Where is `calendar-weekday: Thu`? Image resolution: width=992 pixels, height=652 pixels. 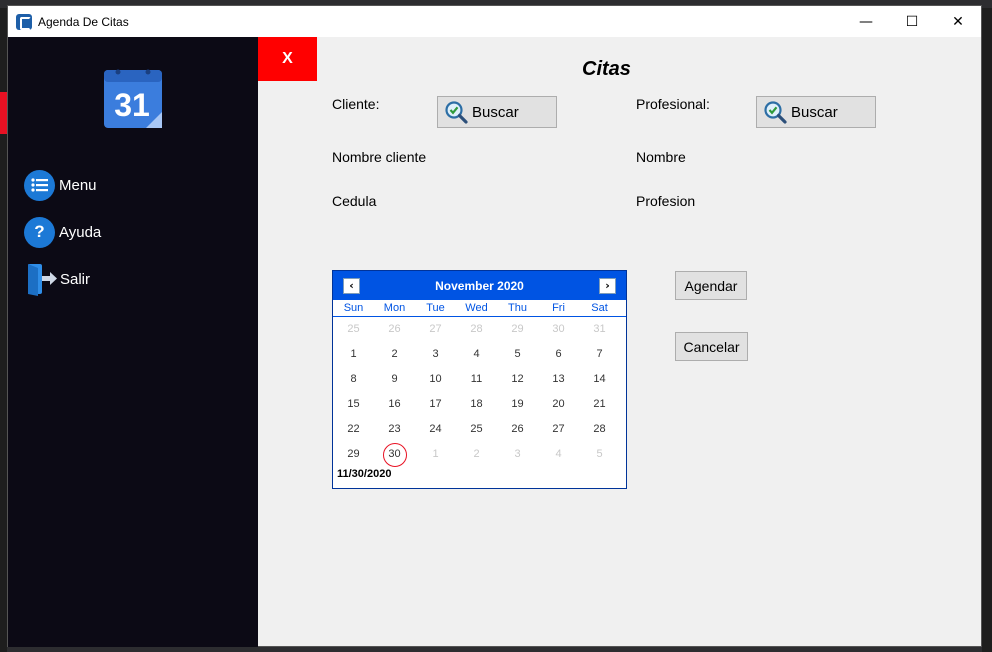 calendar-weekday: Thu is located at coordinates (517, 308).